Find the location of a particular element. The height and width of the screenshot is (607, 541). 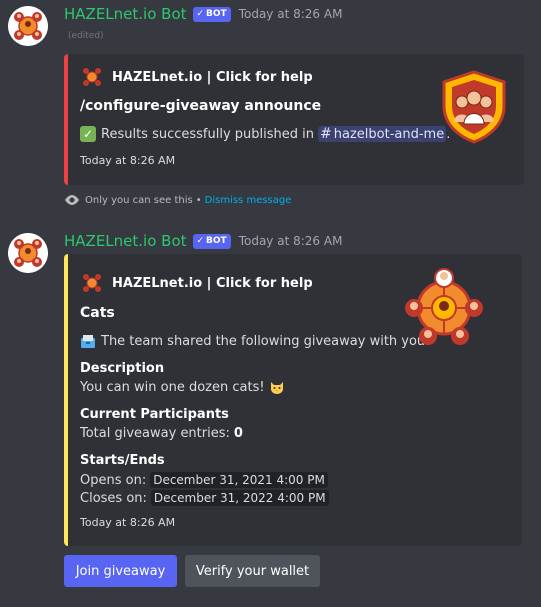

field-description-value: You can win one dozen cats! is located at coordinates (182, 387).